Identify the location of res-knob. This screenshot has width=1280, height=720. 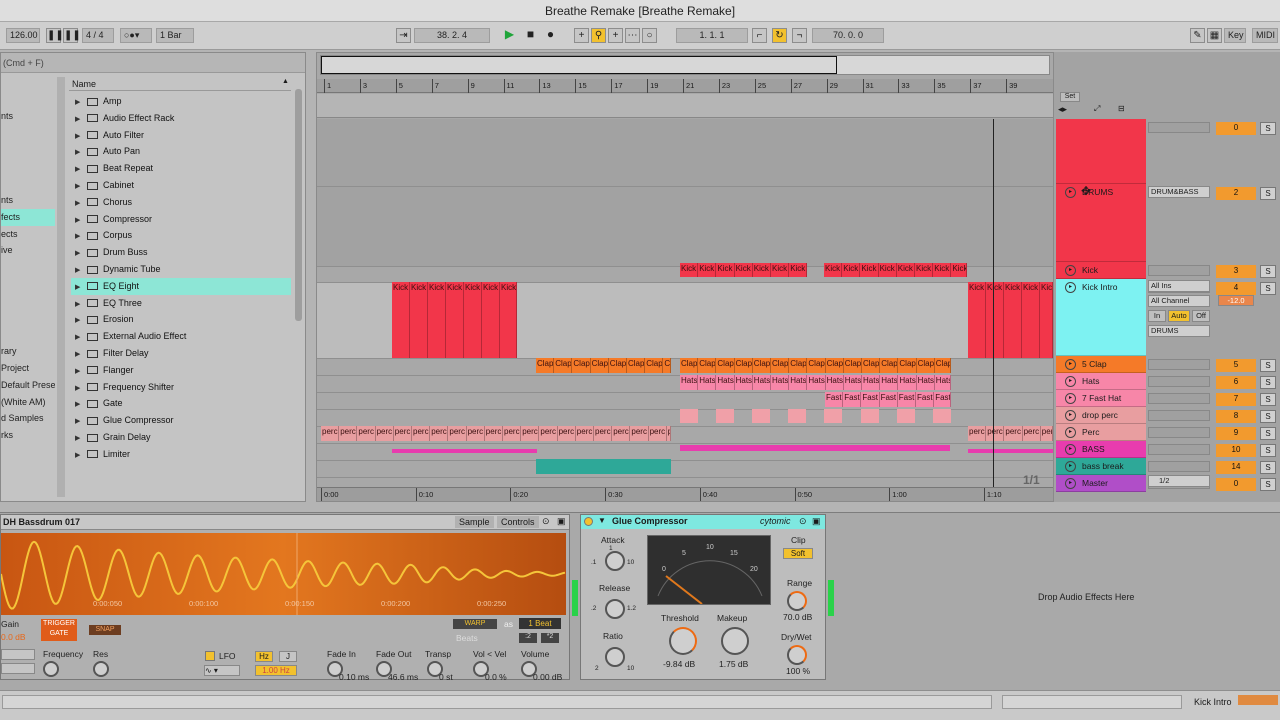
(101, 669).